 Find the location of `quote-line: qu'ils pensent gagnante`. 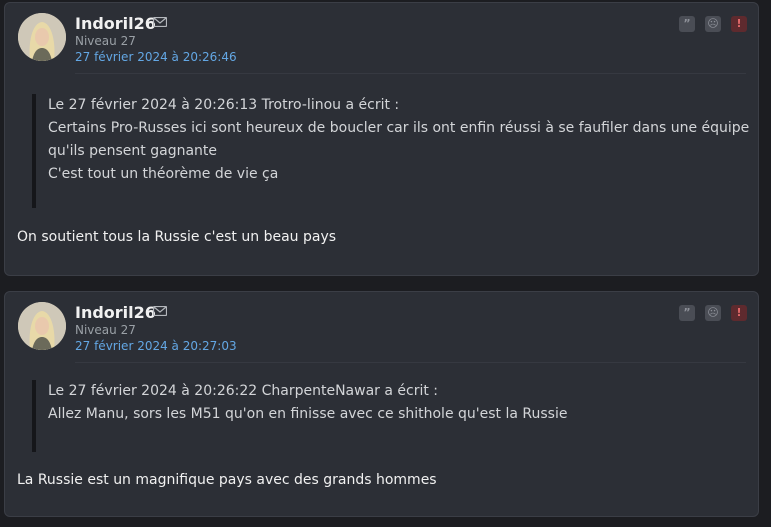

quote-line: qu'ils pensent gagnante is located at coordinates (133, 151).